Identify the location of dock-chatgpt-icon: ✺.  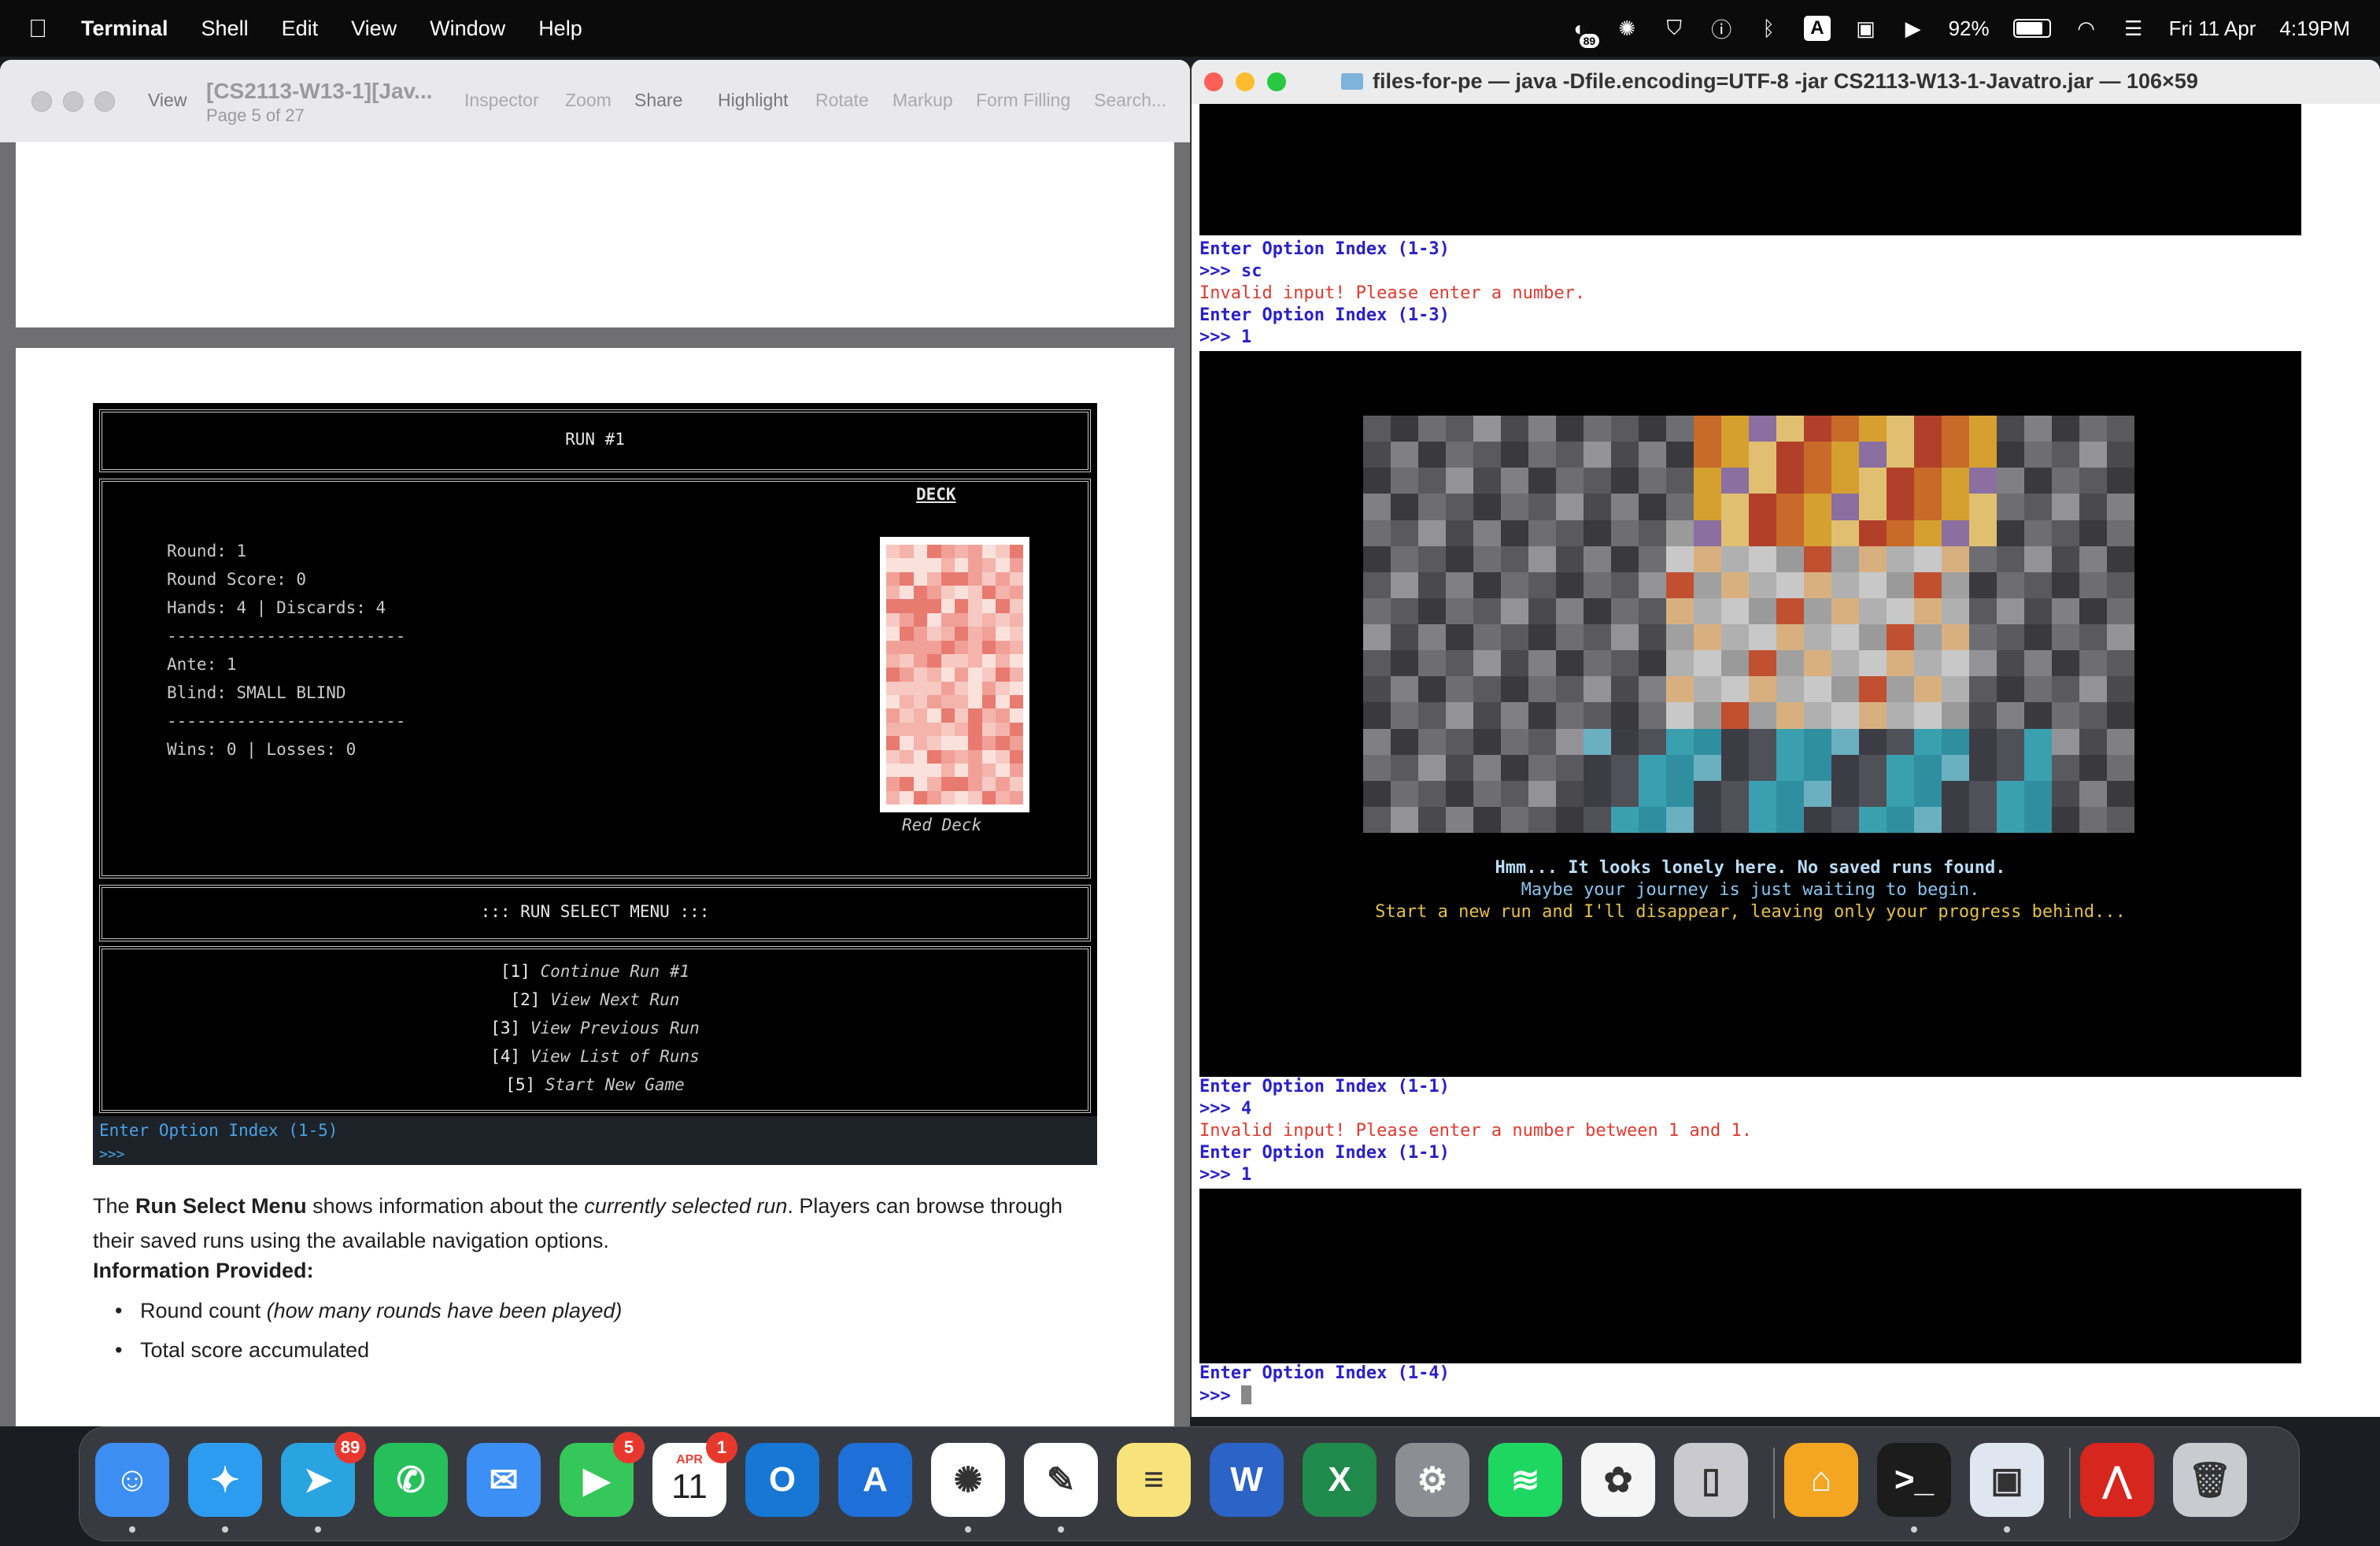
(968, 1480).